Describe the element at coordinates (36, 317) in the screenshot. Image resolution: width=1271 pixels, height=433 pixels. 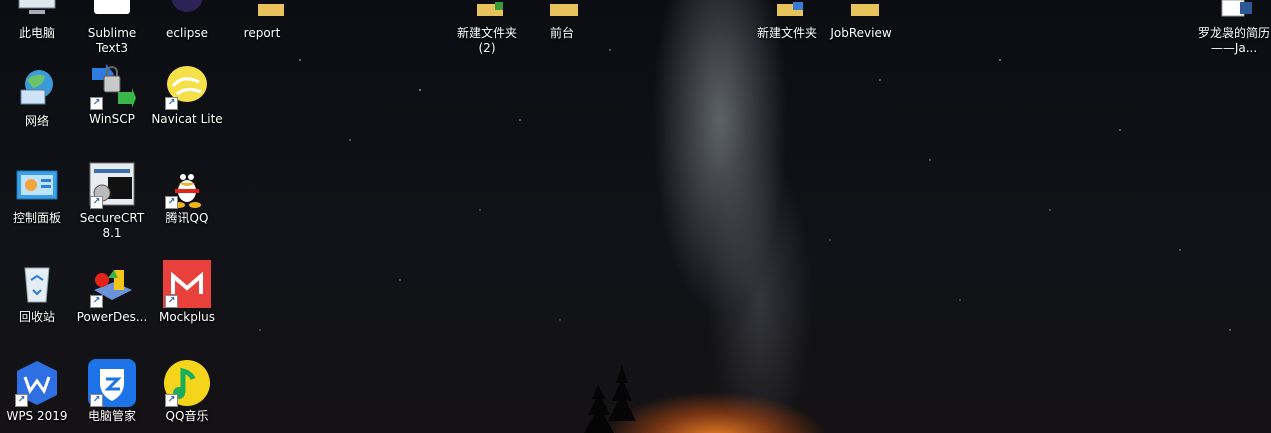
I see `icon-label: 回收站` at that location.